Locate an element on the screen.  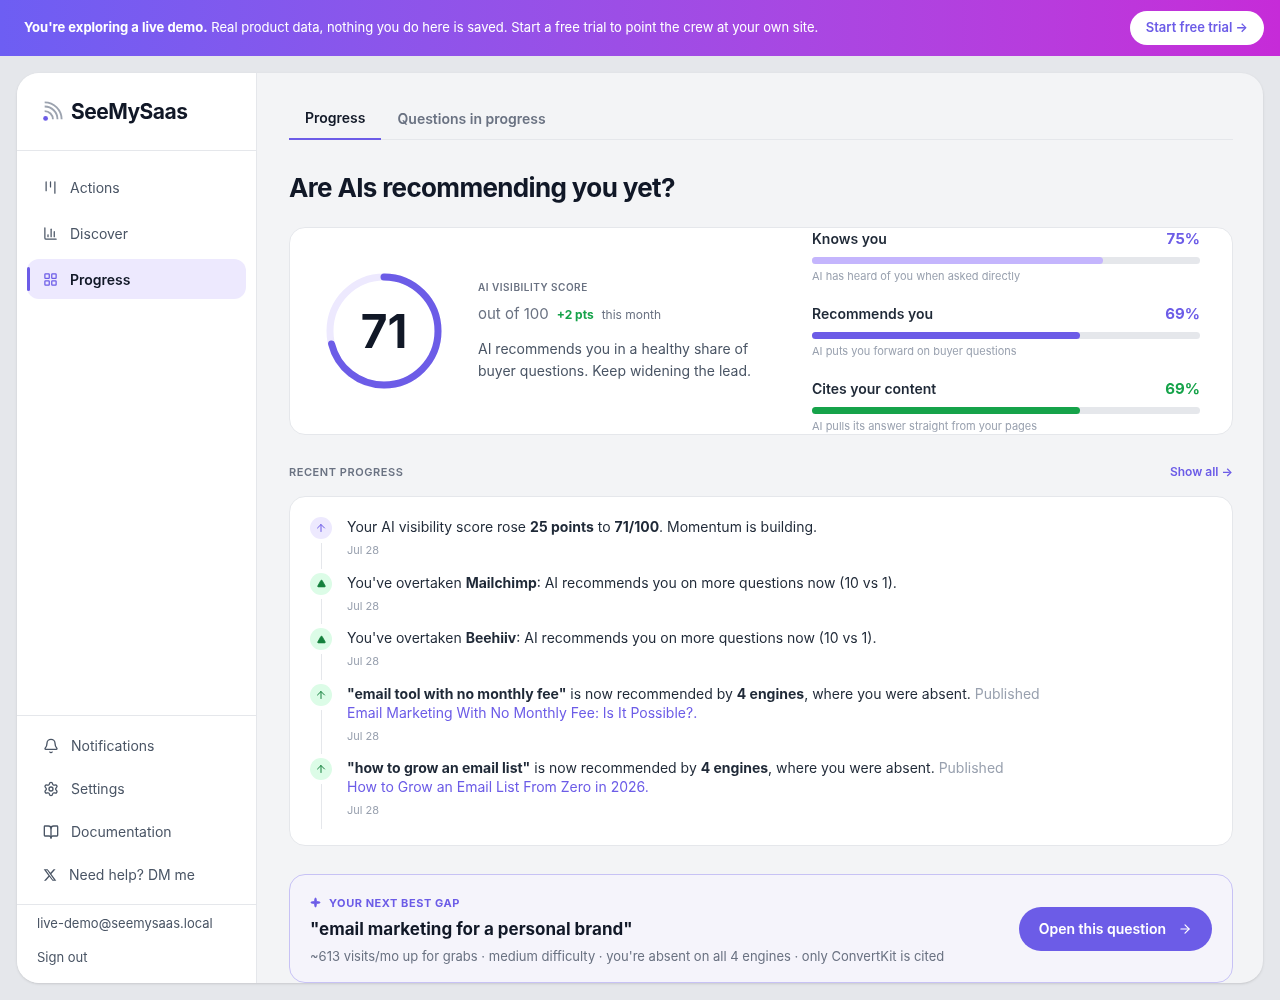
delta-period: this month is located at coordinates (631, 315).